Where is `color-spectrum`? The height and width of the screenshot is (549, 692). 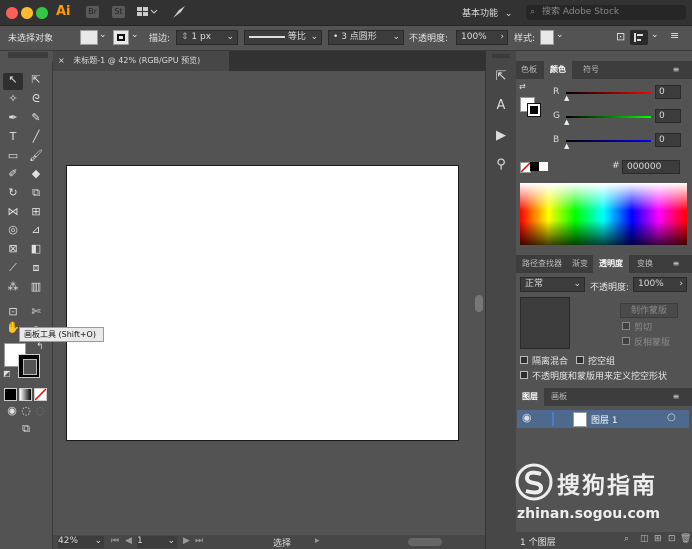
color-spectrum is located at coordinates (603, 214).